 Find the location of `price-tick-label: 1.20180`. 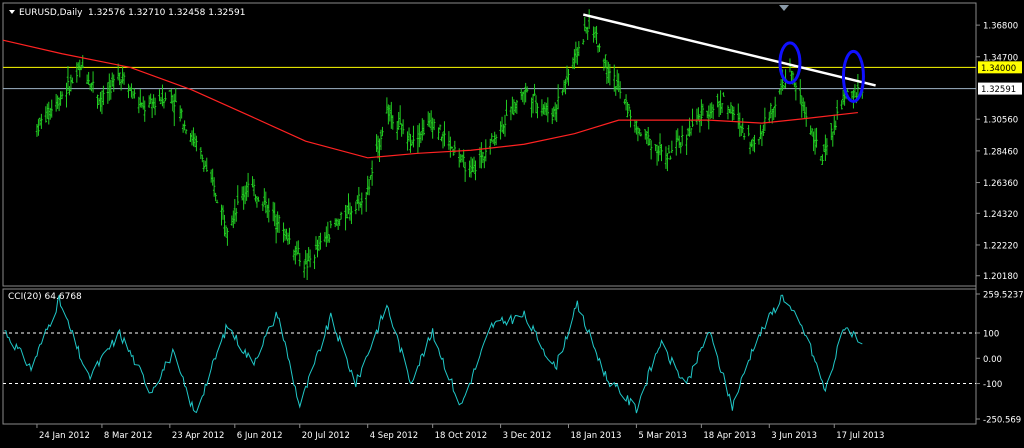

price-tick-label: 1.20180 is located at coordinates (1000, 277).